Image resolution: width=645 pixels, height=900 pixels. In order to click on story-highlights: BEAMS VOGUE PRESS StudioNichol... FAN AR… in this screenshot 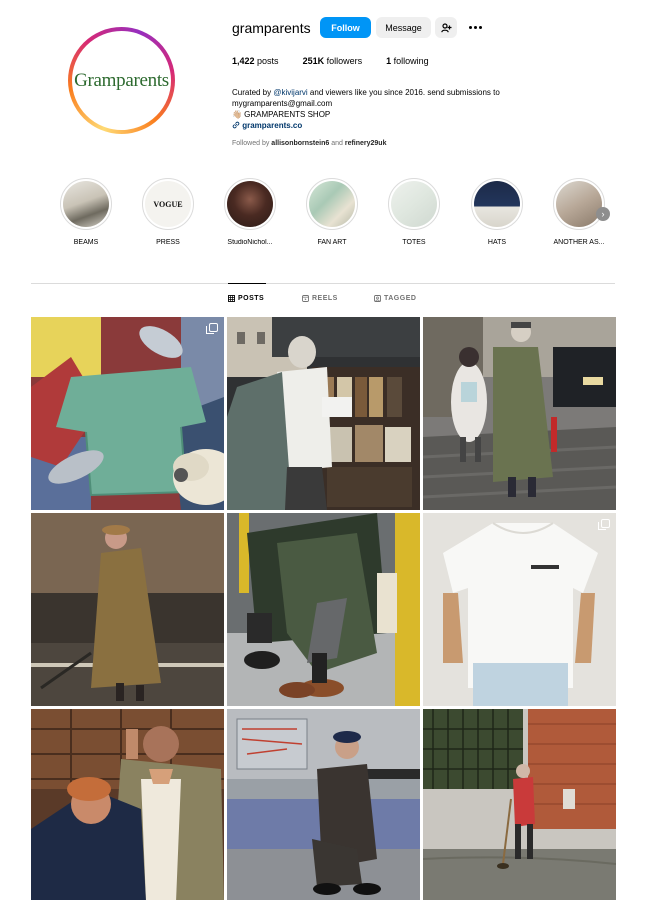, I will do `click(322, 215)`.